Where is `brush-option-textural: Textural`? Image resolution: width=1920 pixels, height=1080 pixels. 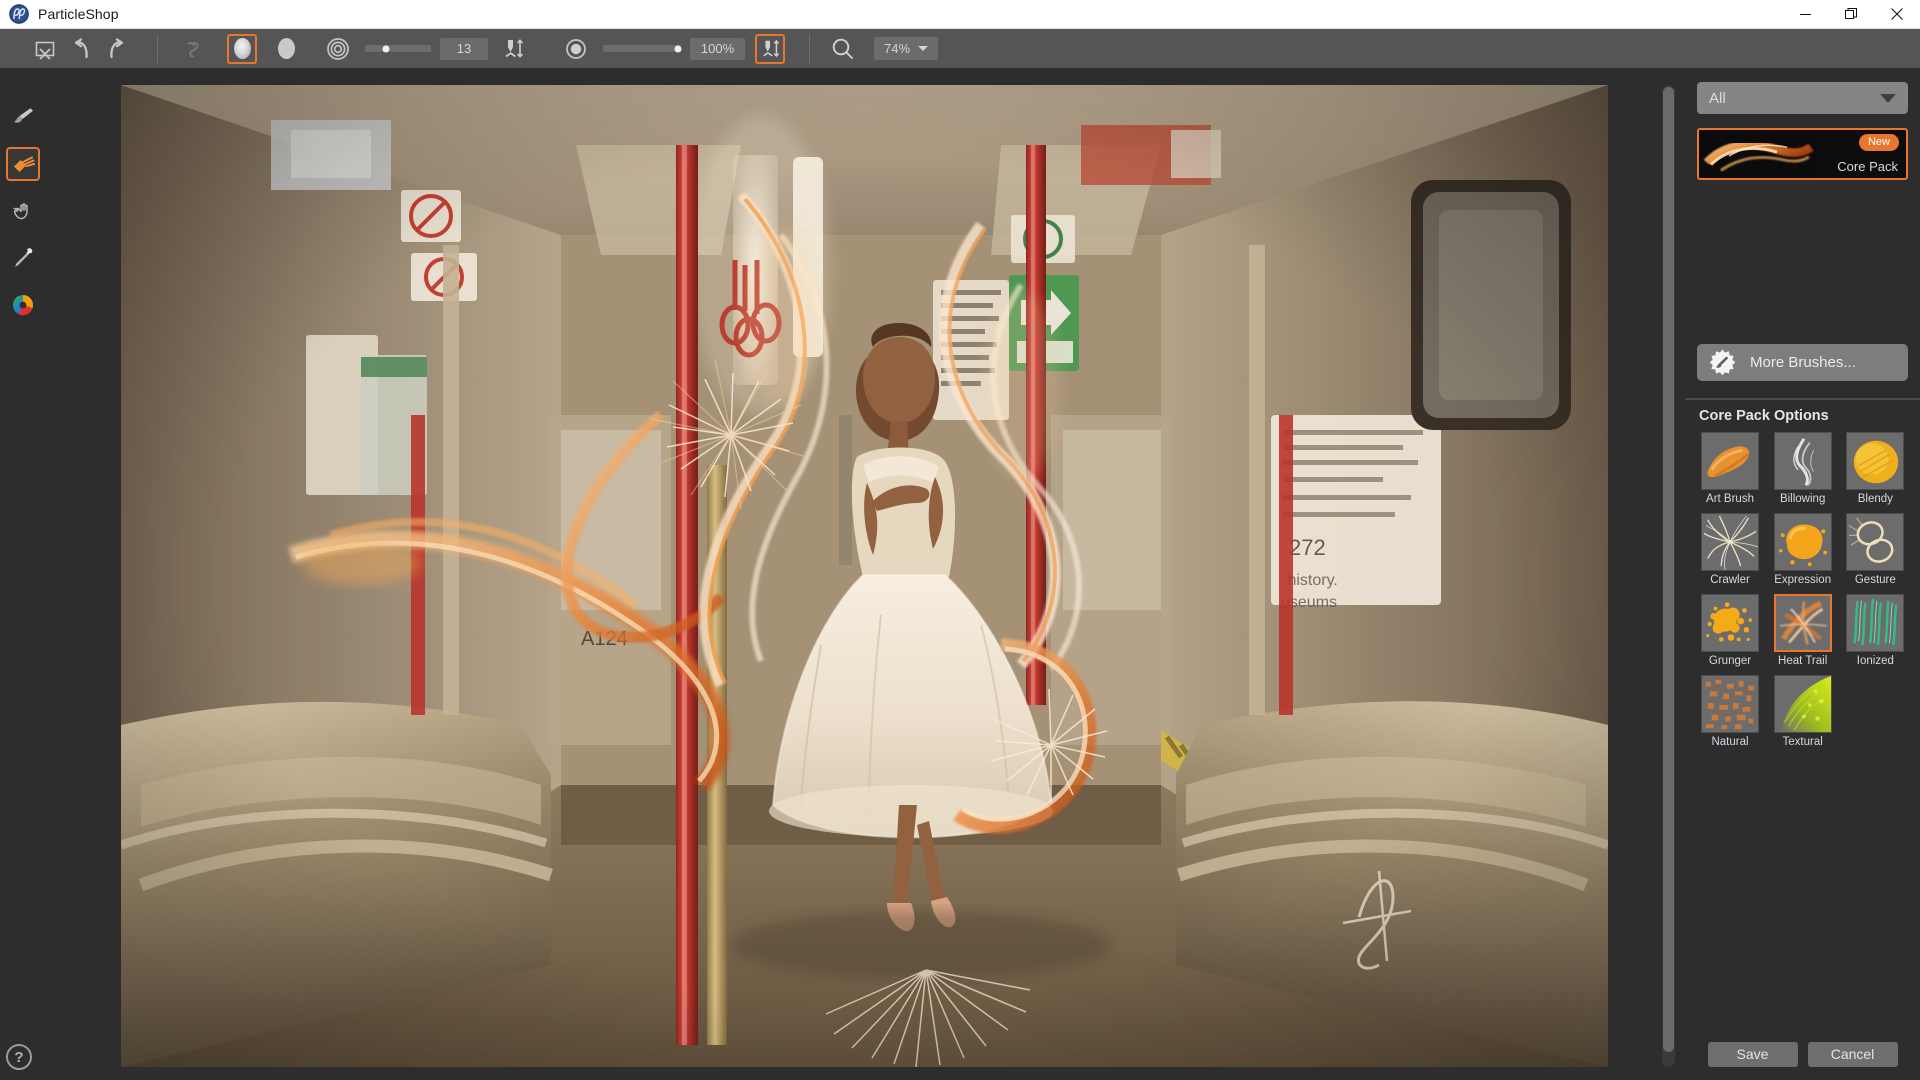
brush-option-textural: Textural is located at coordinates (1803, 711).